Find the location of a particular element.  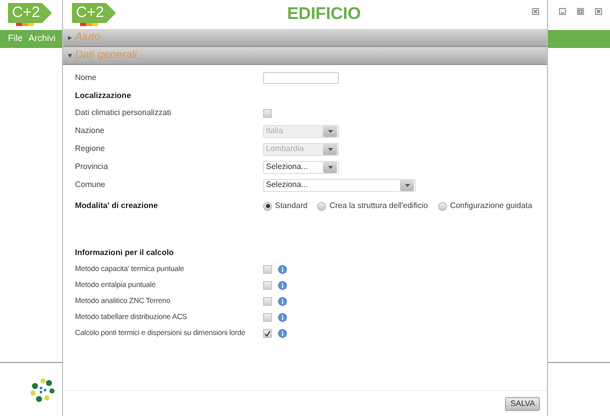

section-header: Aiuto is located at coordinates (305, 38).